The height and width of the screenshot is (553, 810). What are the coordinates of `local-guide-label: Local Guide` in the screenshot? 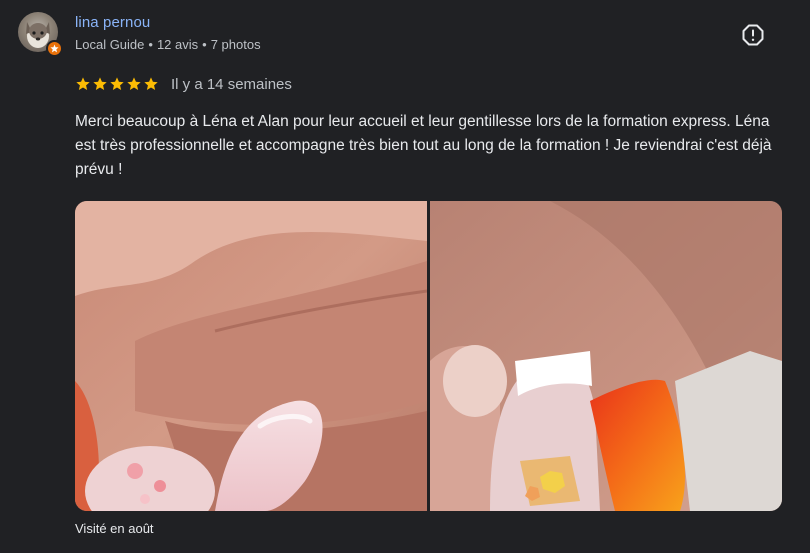 It's located at (110, 44).